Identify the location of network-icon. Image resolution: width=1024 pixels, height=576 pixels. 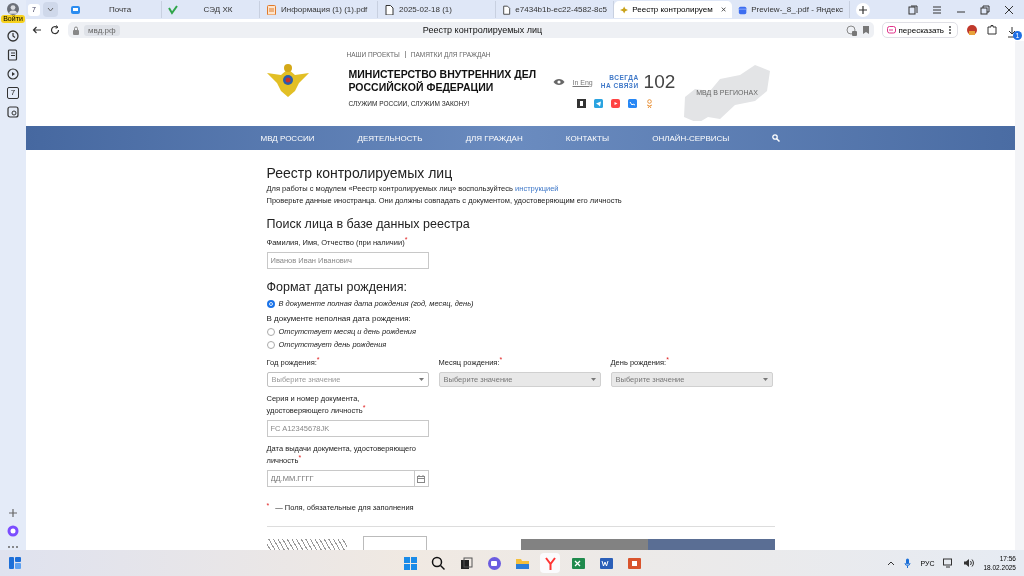
(949, 563).